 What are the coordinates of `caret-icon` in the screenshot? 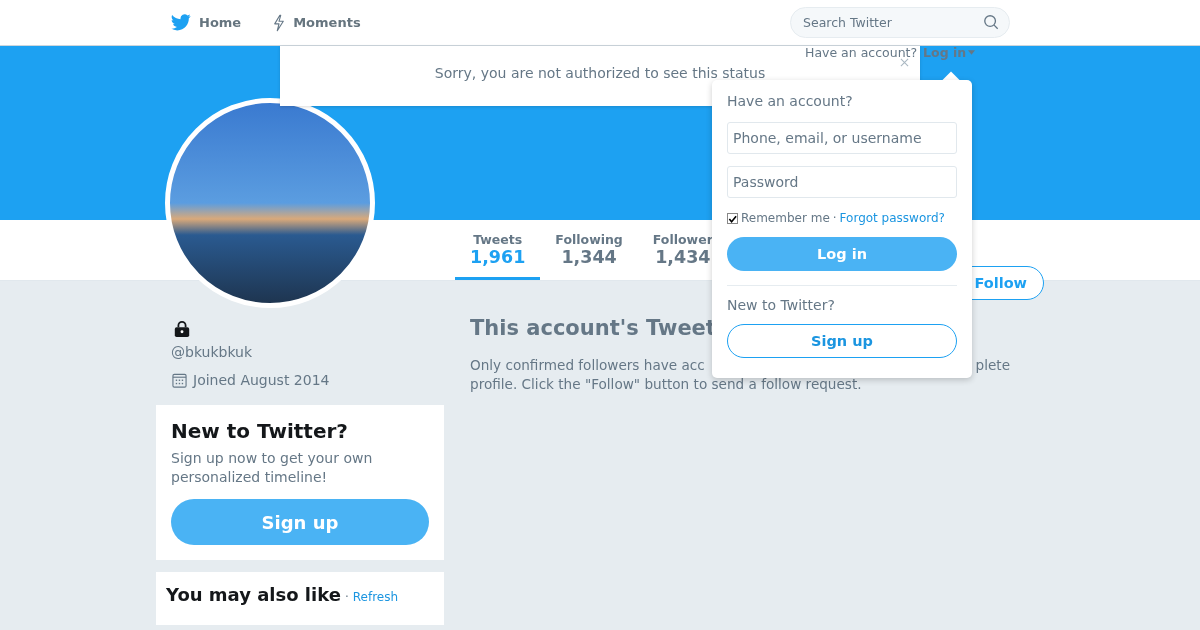 It's located at (972, 52).